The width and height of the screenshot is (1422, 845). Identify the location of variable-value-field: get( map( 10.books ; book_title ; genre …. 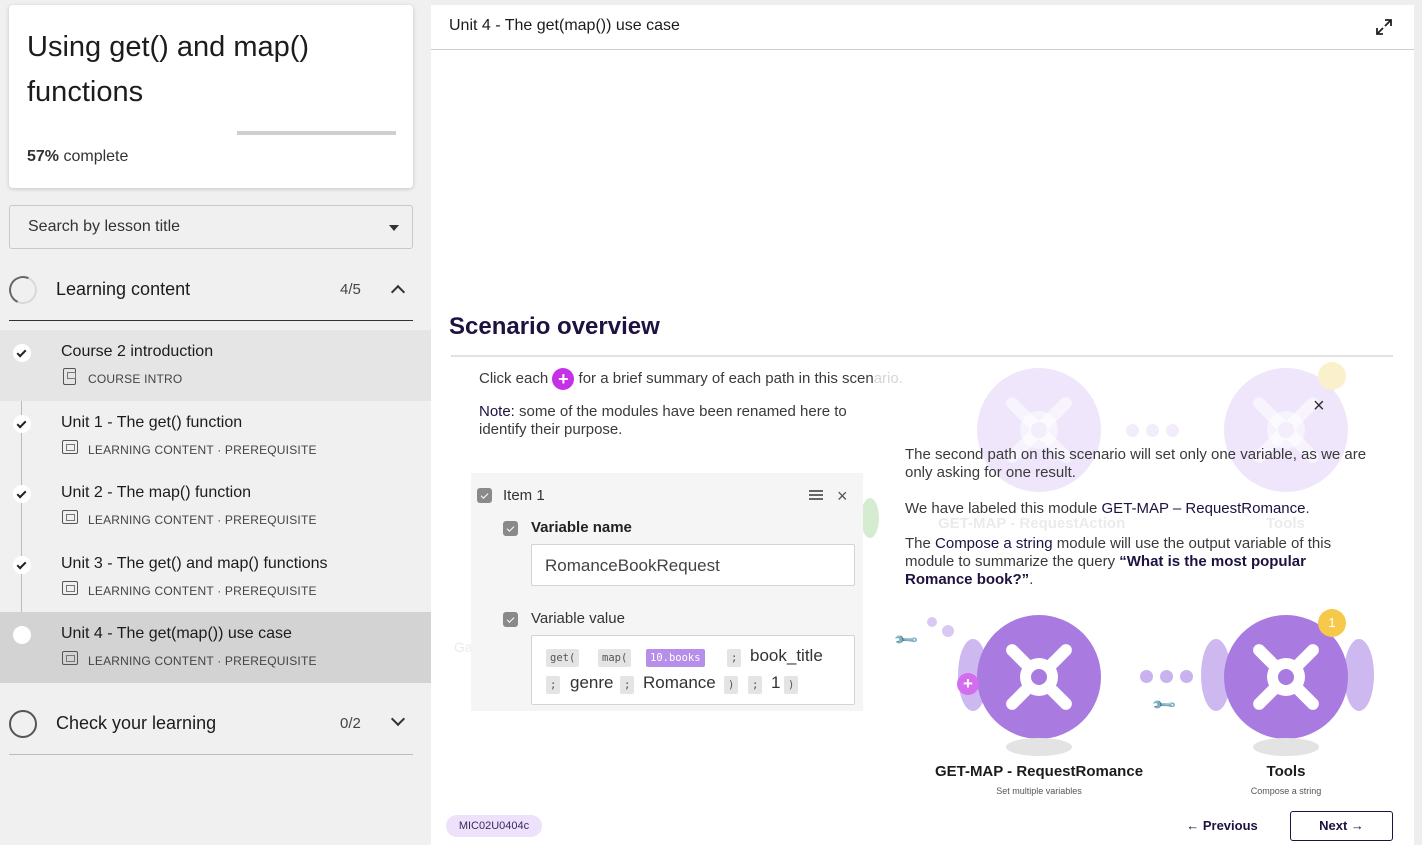
(693, 670).